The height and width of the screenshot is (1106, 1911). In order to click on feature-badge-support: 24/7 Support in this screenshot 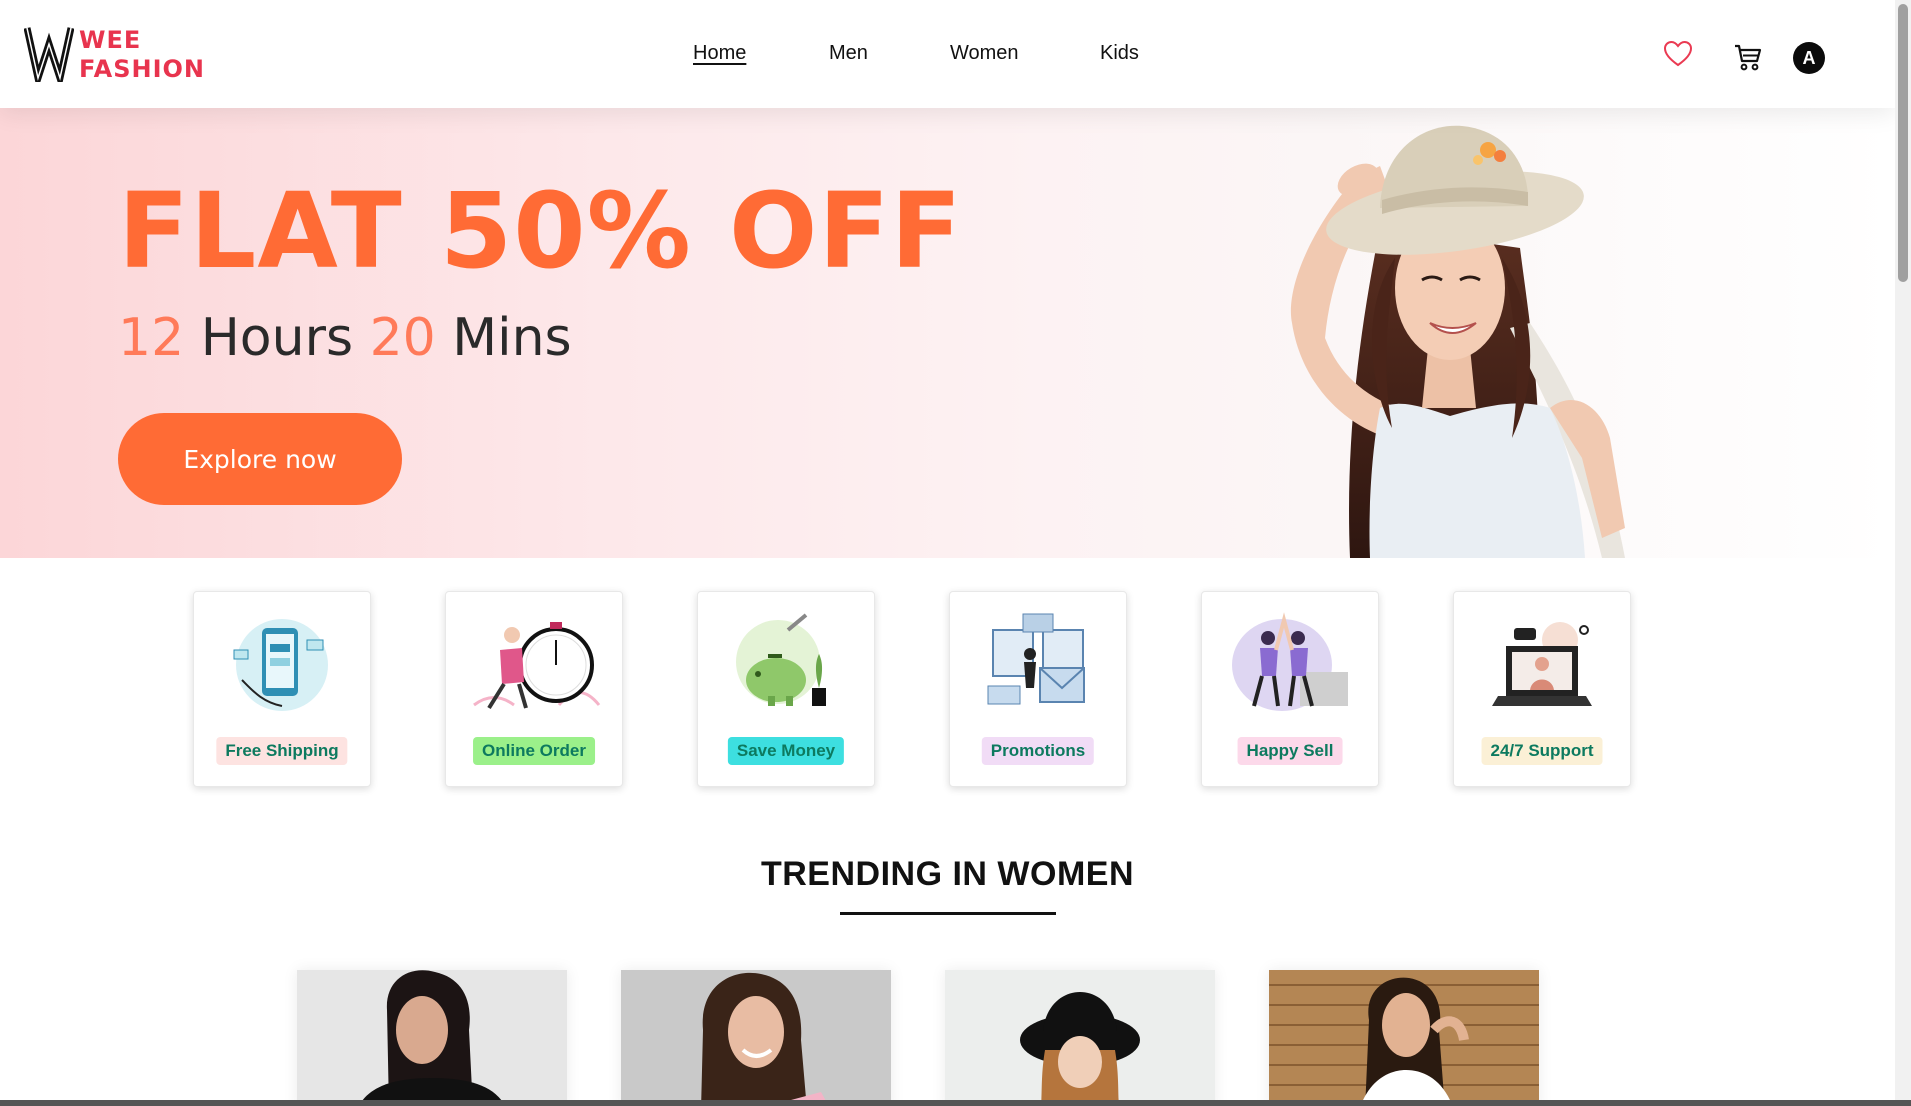, I will do `click(1542, 751)`.